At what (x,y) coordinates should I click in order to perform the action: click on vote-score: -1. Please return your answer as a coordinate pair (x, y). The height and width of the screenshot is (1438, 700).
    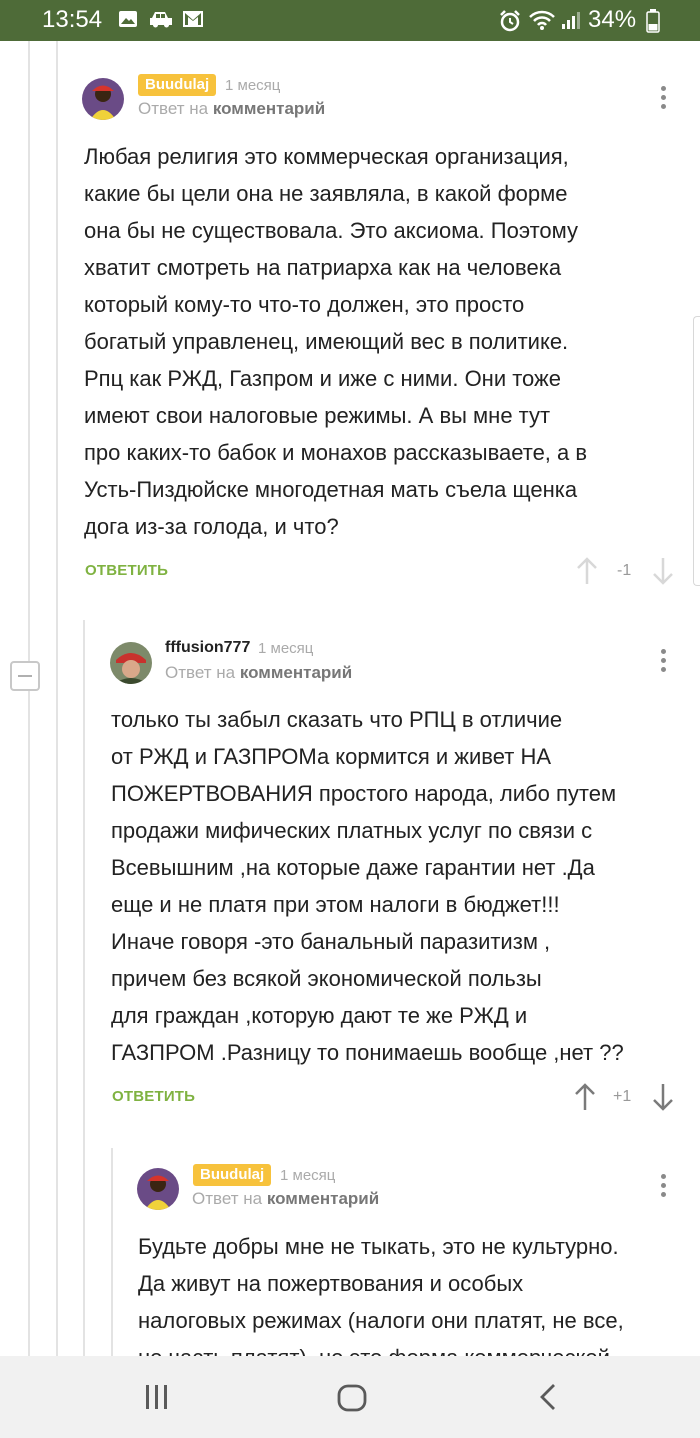
    Looking at the image, I should click on (624, 570).